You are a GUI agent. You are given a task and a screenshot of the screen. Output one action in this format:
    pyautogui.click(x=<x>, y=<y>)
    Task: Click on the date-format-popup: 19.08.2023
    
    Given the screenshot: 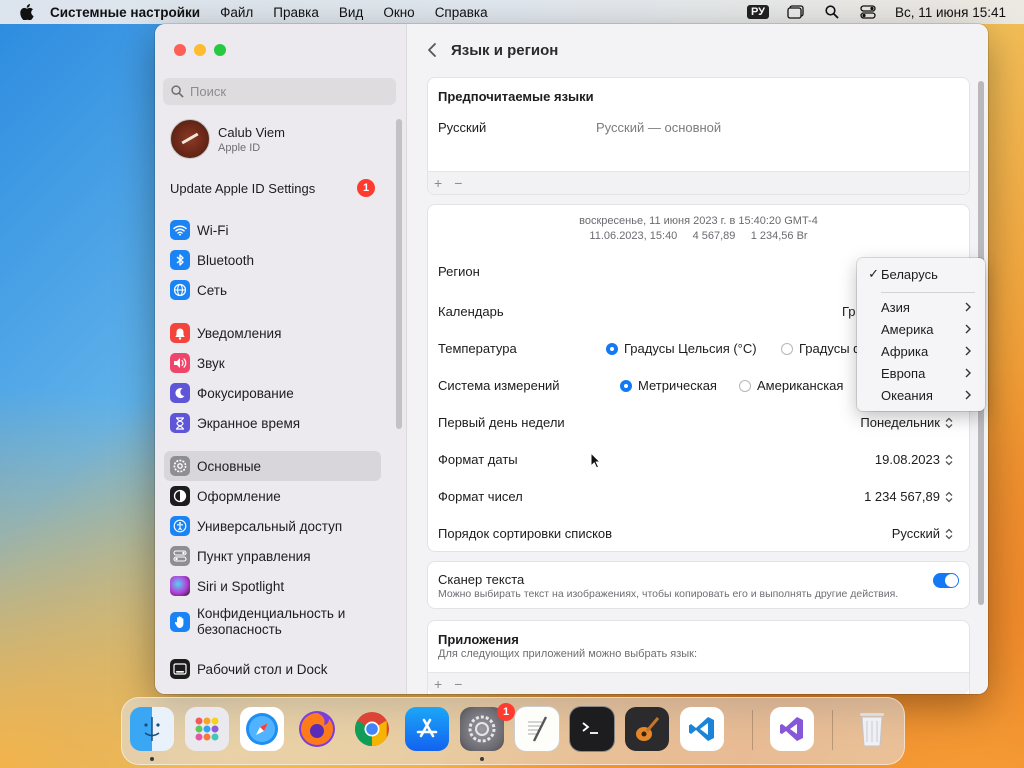 What is the action you would take?
    pyautogui.click(x=914, y=459)
    